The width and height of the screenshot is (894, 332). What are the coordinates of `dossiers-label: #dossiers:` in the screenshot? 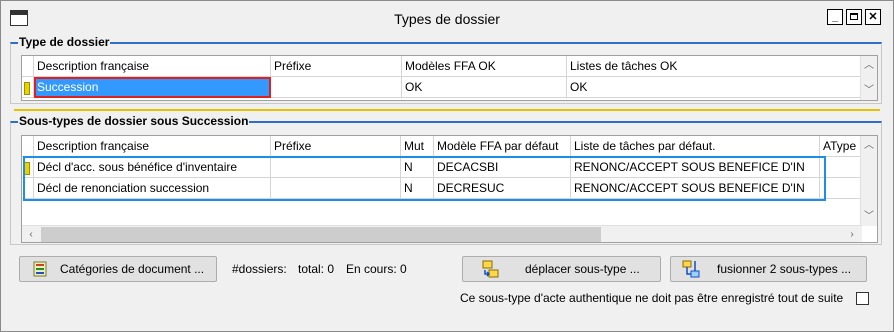 It's located at (259, 269).